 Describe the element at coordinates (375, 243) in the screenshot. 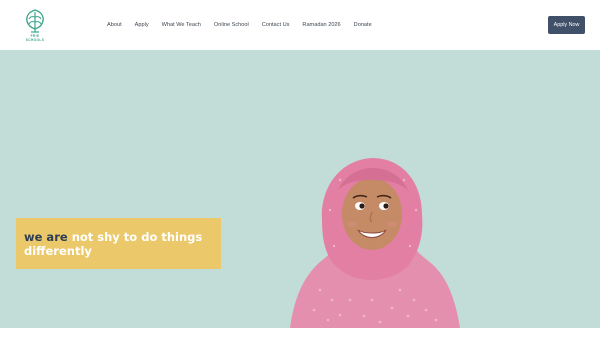

I see `hero-girl-image` at that location.